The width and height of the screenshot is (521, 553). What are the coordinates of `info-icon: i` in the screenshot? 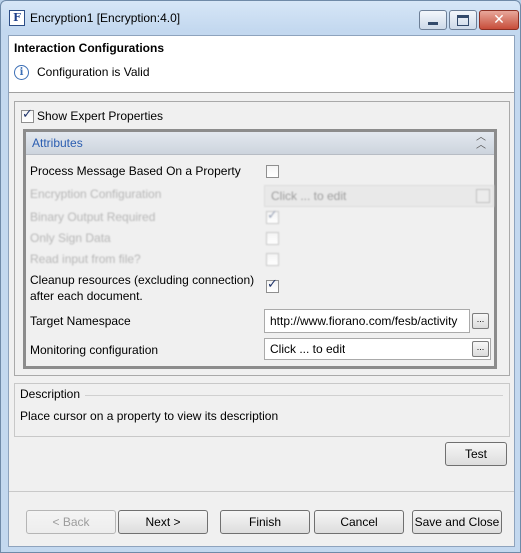 It's located at (21, 72).